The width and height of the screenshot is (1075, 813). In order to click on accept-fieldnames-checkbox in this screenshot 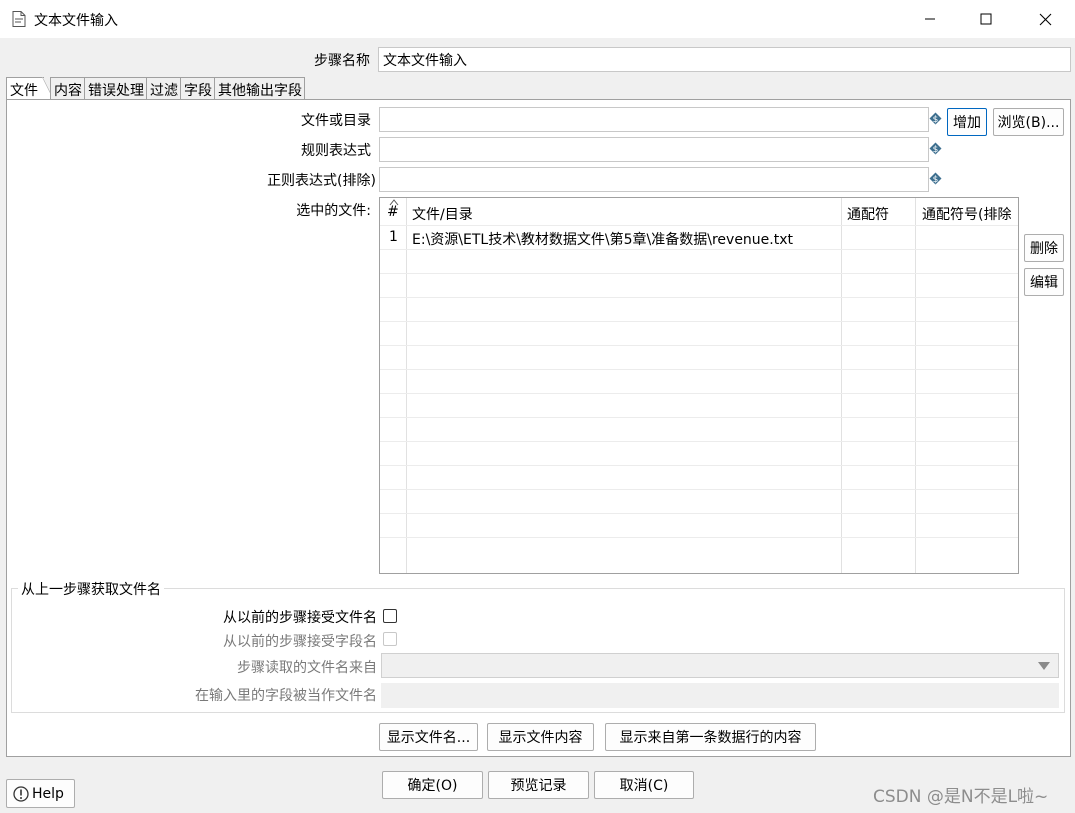, I will do `click(390, 639)`.